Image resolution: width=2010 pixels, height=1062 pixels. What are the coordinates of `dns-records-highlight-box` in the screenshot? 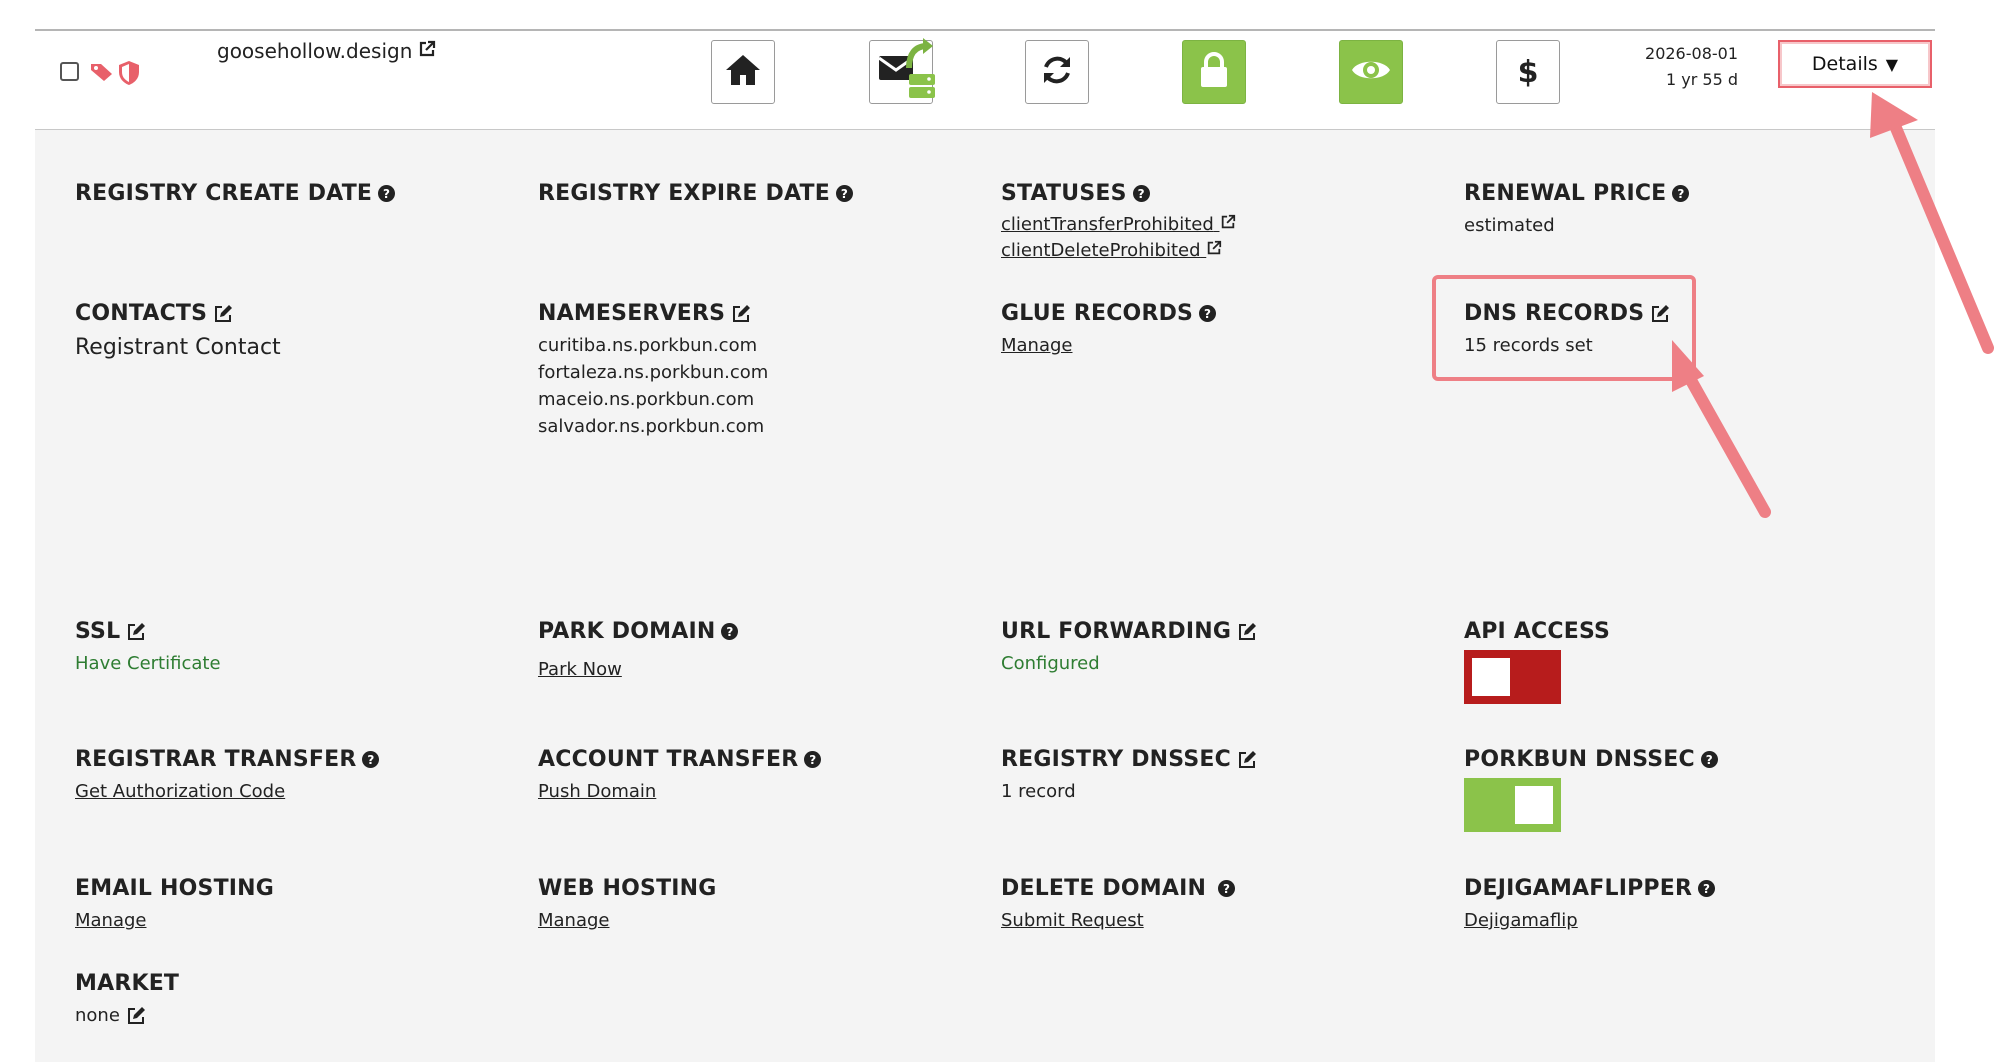 It's located at (1564, 328).